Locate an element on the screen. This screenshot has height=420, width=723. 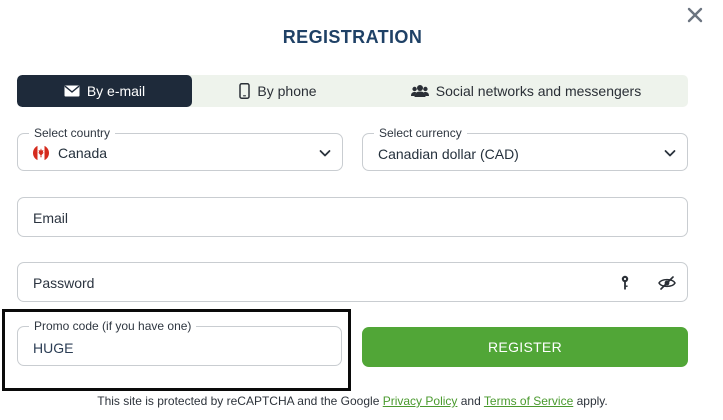
envelope-icon is located at coordinates (72, 91).